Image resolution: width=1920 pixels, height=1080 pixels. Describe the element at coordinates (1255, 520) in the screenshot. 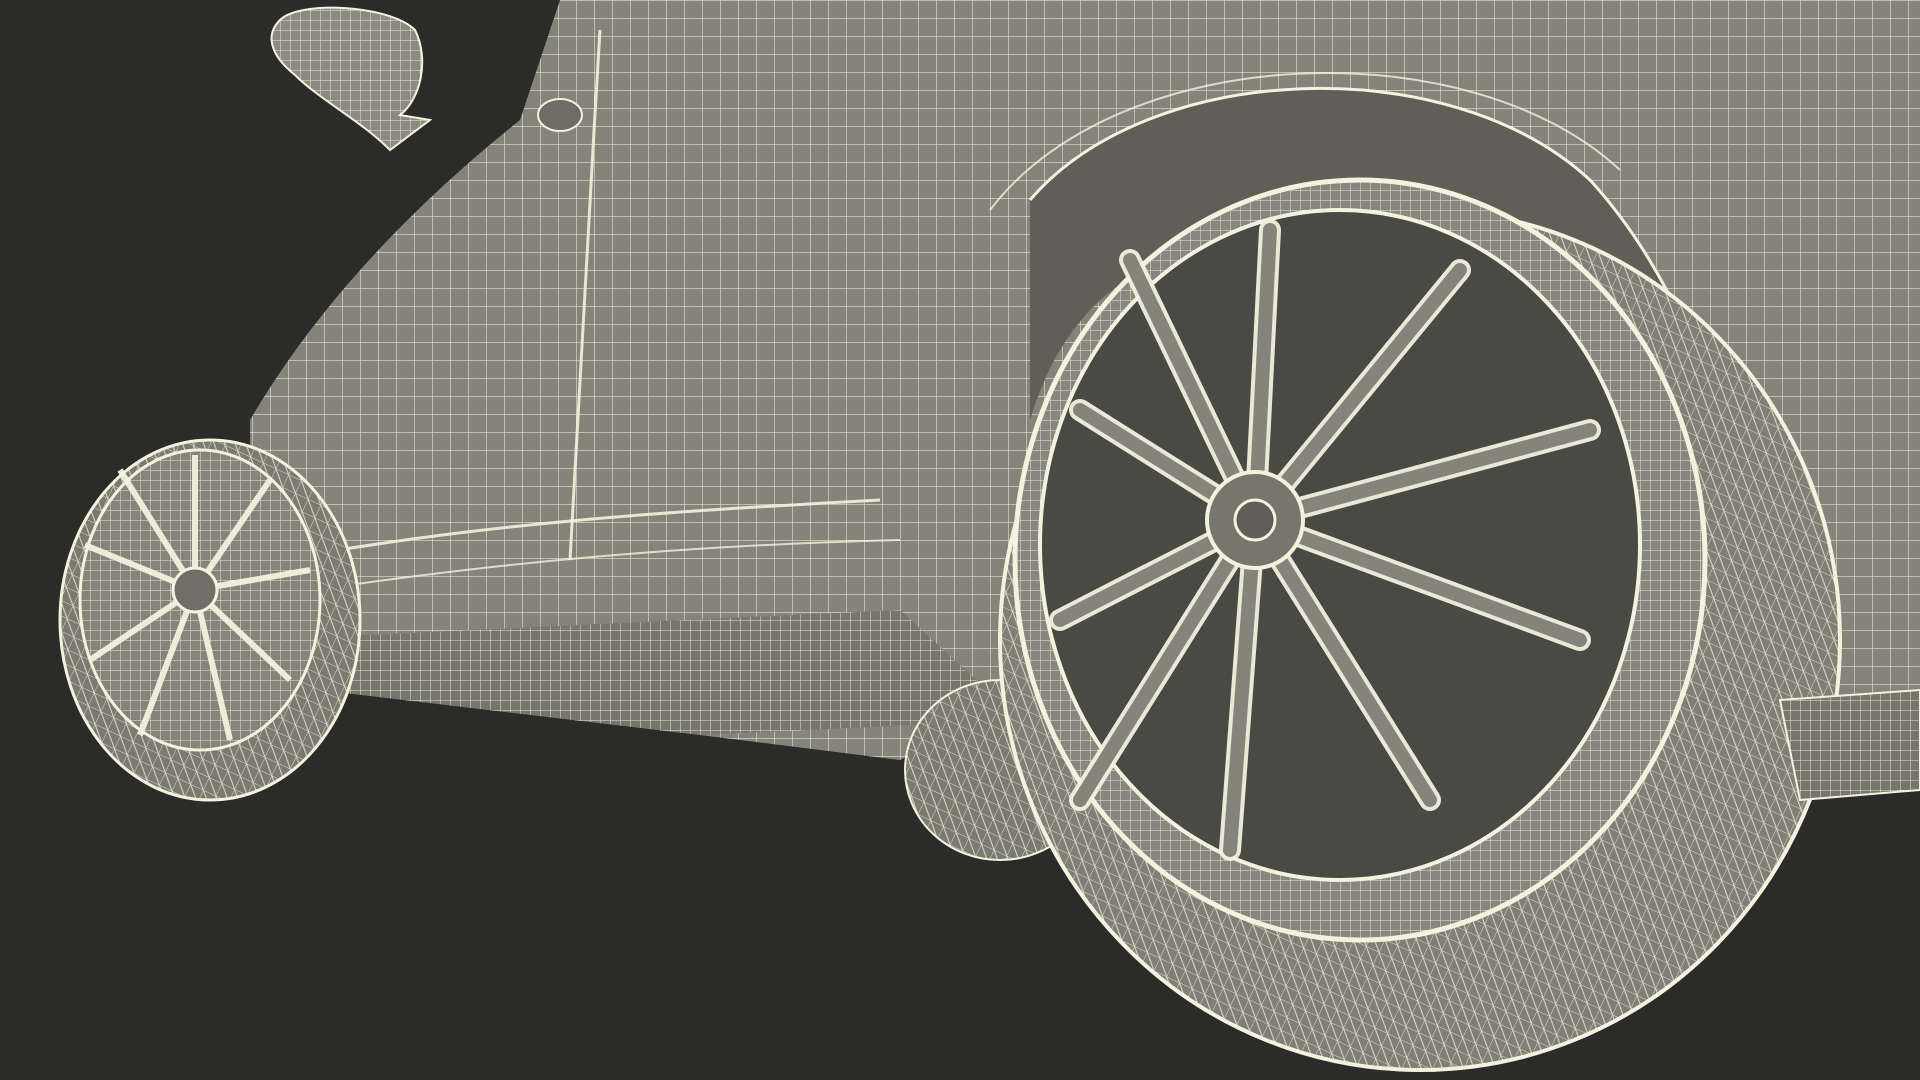

I see `hub-logo-icon` at that location.